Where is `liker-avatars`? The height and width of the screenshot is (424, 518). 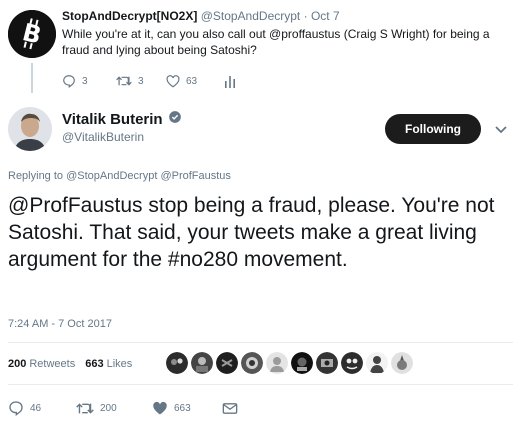
liker-avatars is located at coordinates (291, 363).